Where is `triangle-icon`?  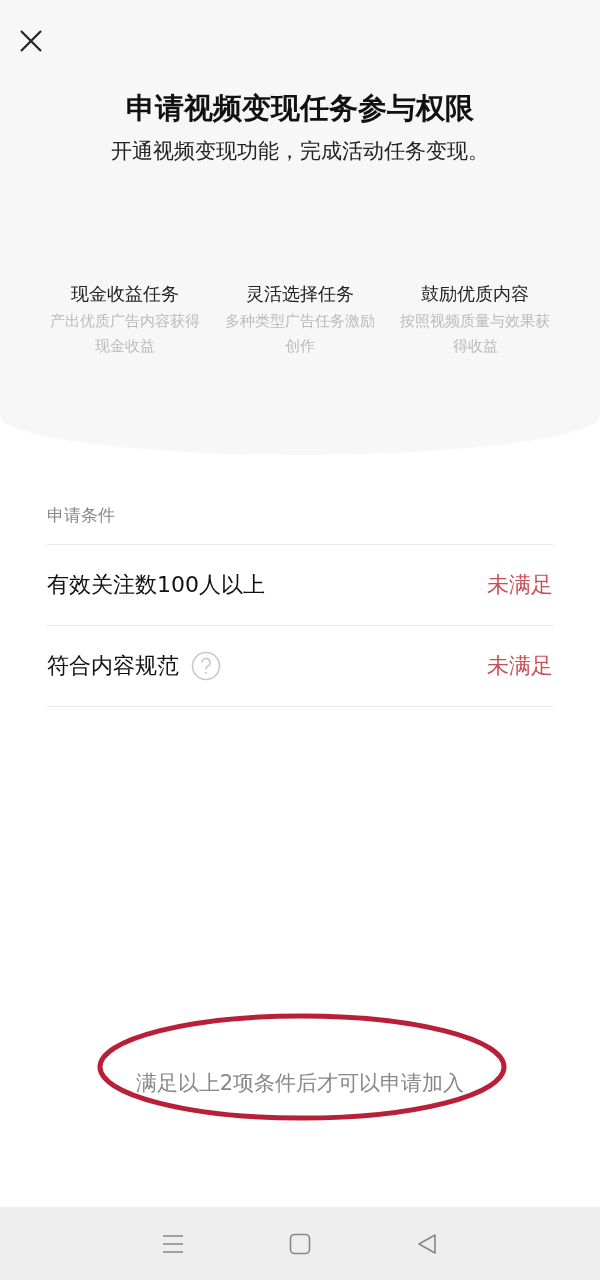 triangle-icon is located at coordinates (426, 1243).